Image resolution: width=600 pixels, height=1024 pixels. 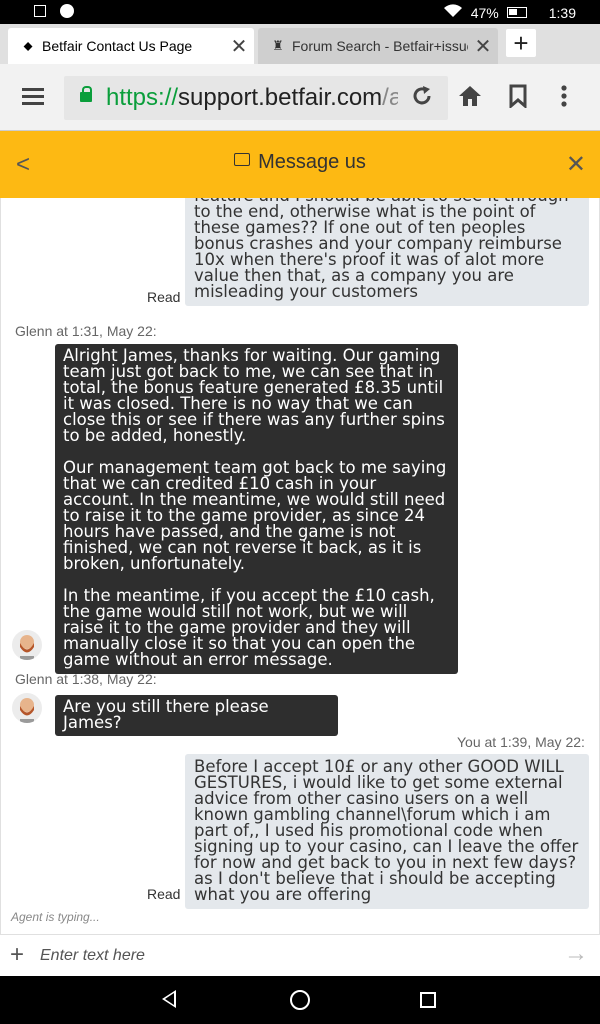 I want to click on bookmark-icon, so click(x=518, y=98).